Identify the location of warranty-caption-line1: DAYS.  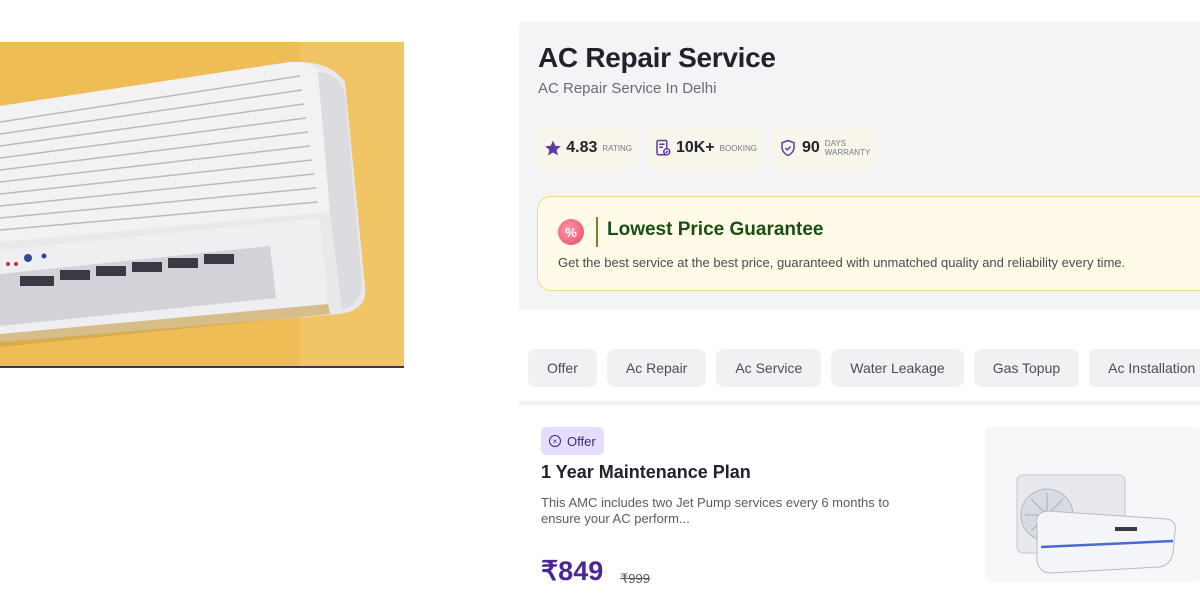
(835, 143).